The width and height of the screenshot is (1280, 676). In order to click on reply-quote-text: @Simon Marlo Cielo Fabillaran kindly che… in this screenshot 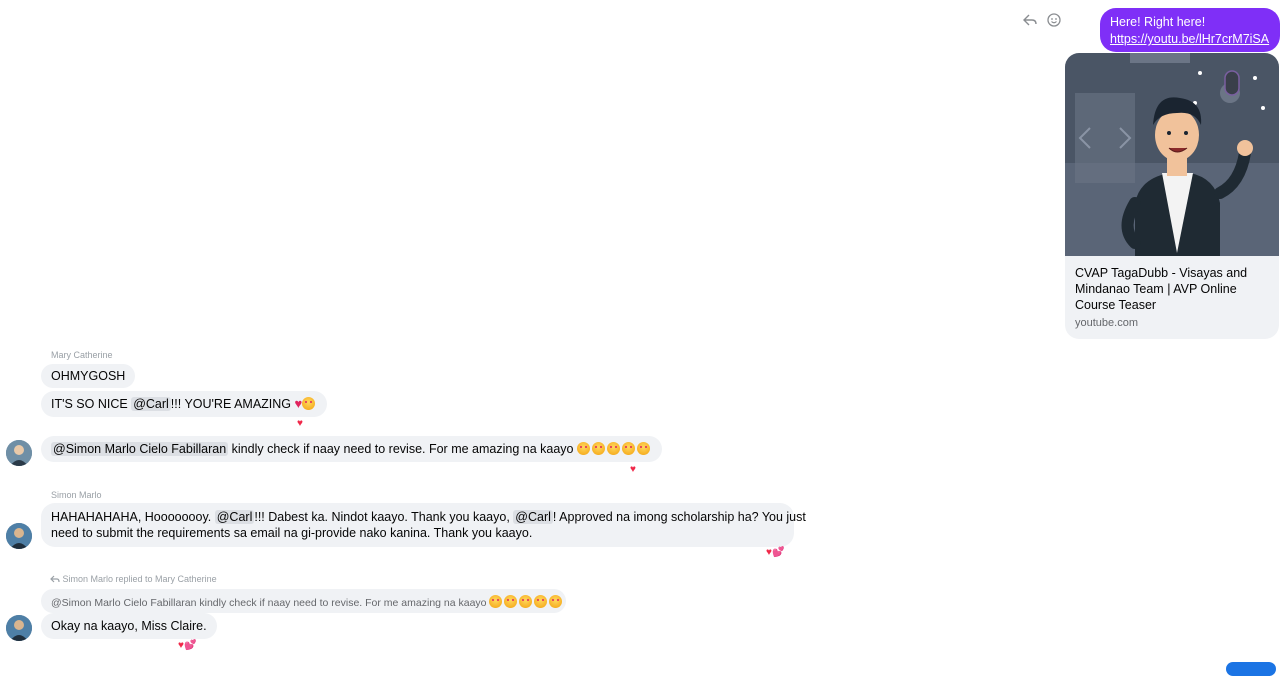, I will do `click(270, 603)`.